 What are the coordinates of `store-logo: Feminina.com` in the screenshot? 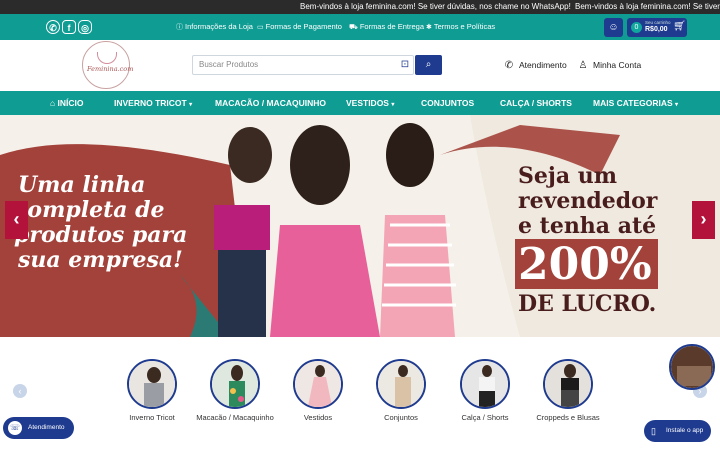 It's located at (108, 65).